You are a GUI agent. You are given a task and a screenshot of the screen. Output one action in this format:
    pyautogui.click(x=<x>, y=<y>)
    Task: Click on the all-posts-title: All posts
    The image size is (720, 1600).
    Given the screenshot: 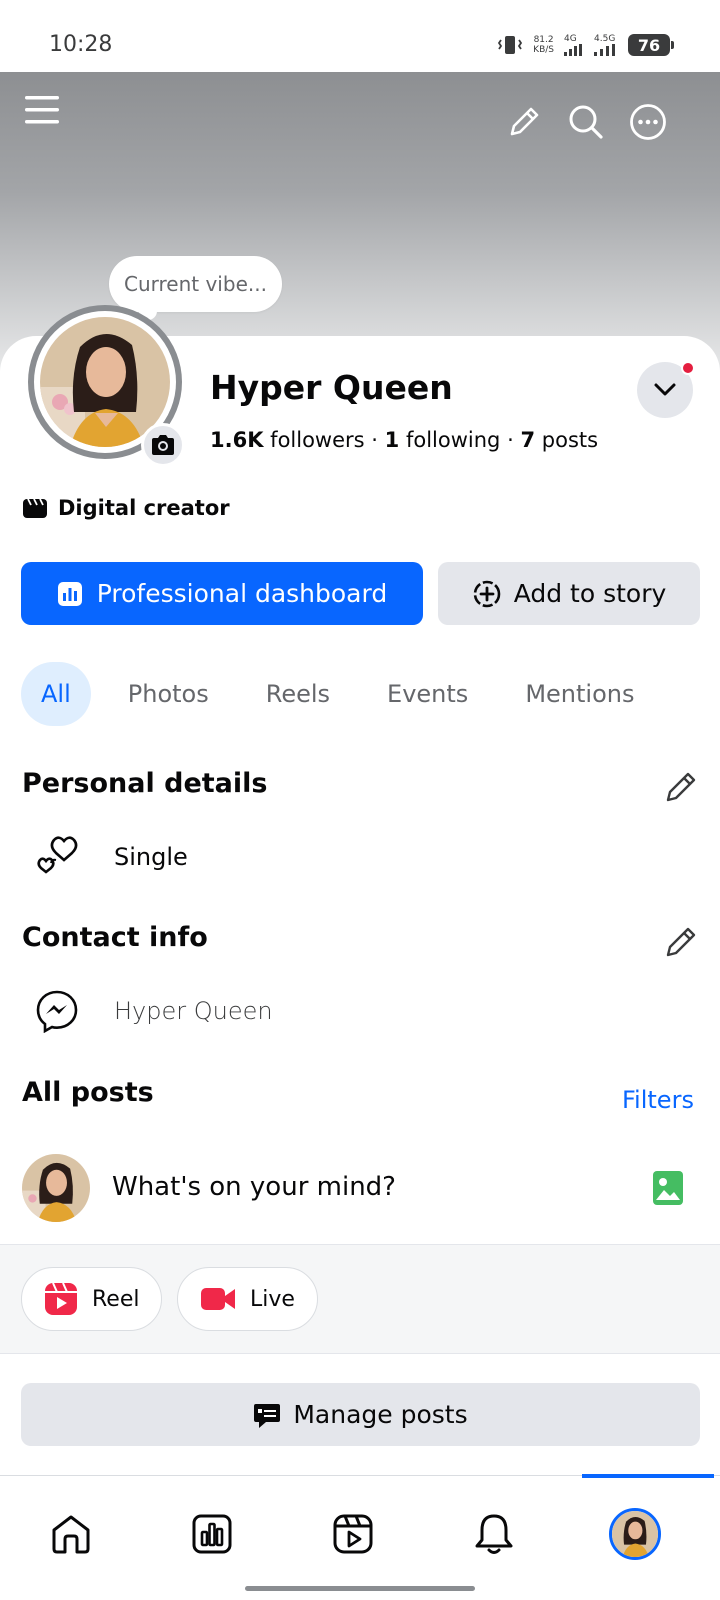 What is the action you would take?
    pyautogui.click(x=88, y=1092)
    